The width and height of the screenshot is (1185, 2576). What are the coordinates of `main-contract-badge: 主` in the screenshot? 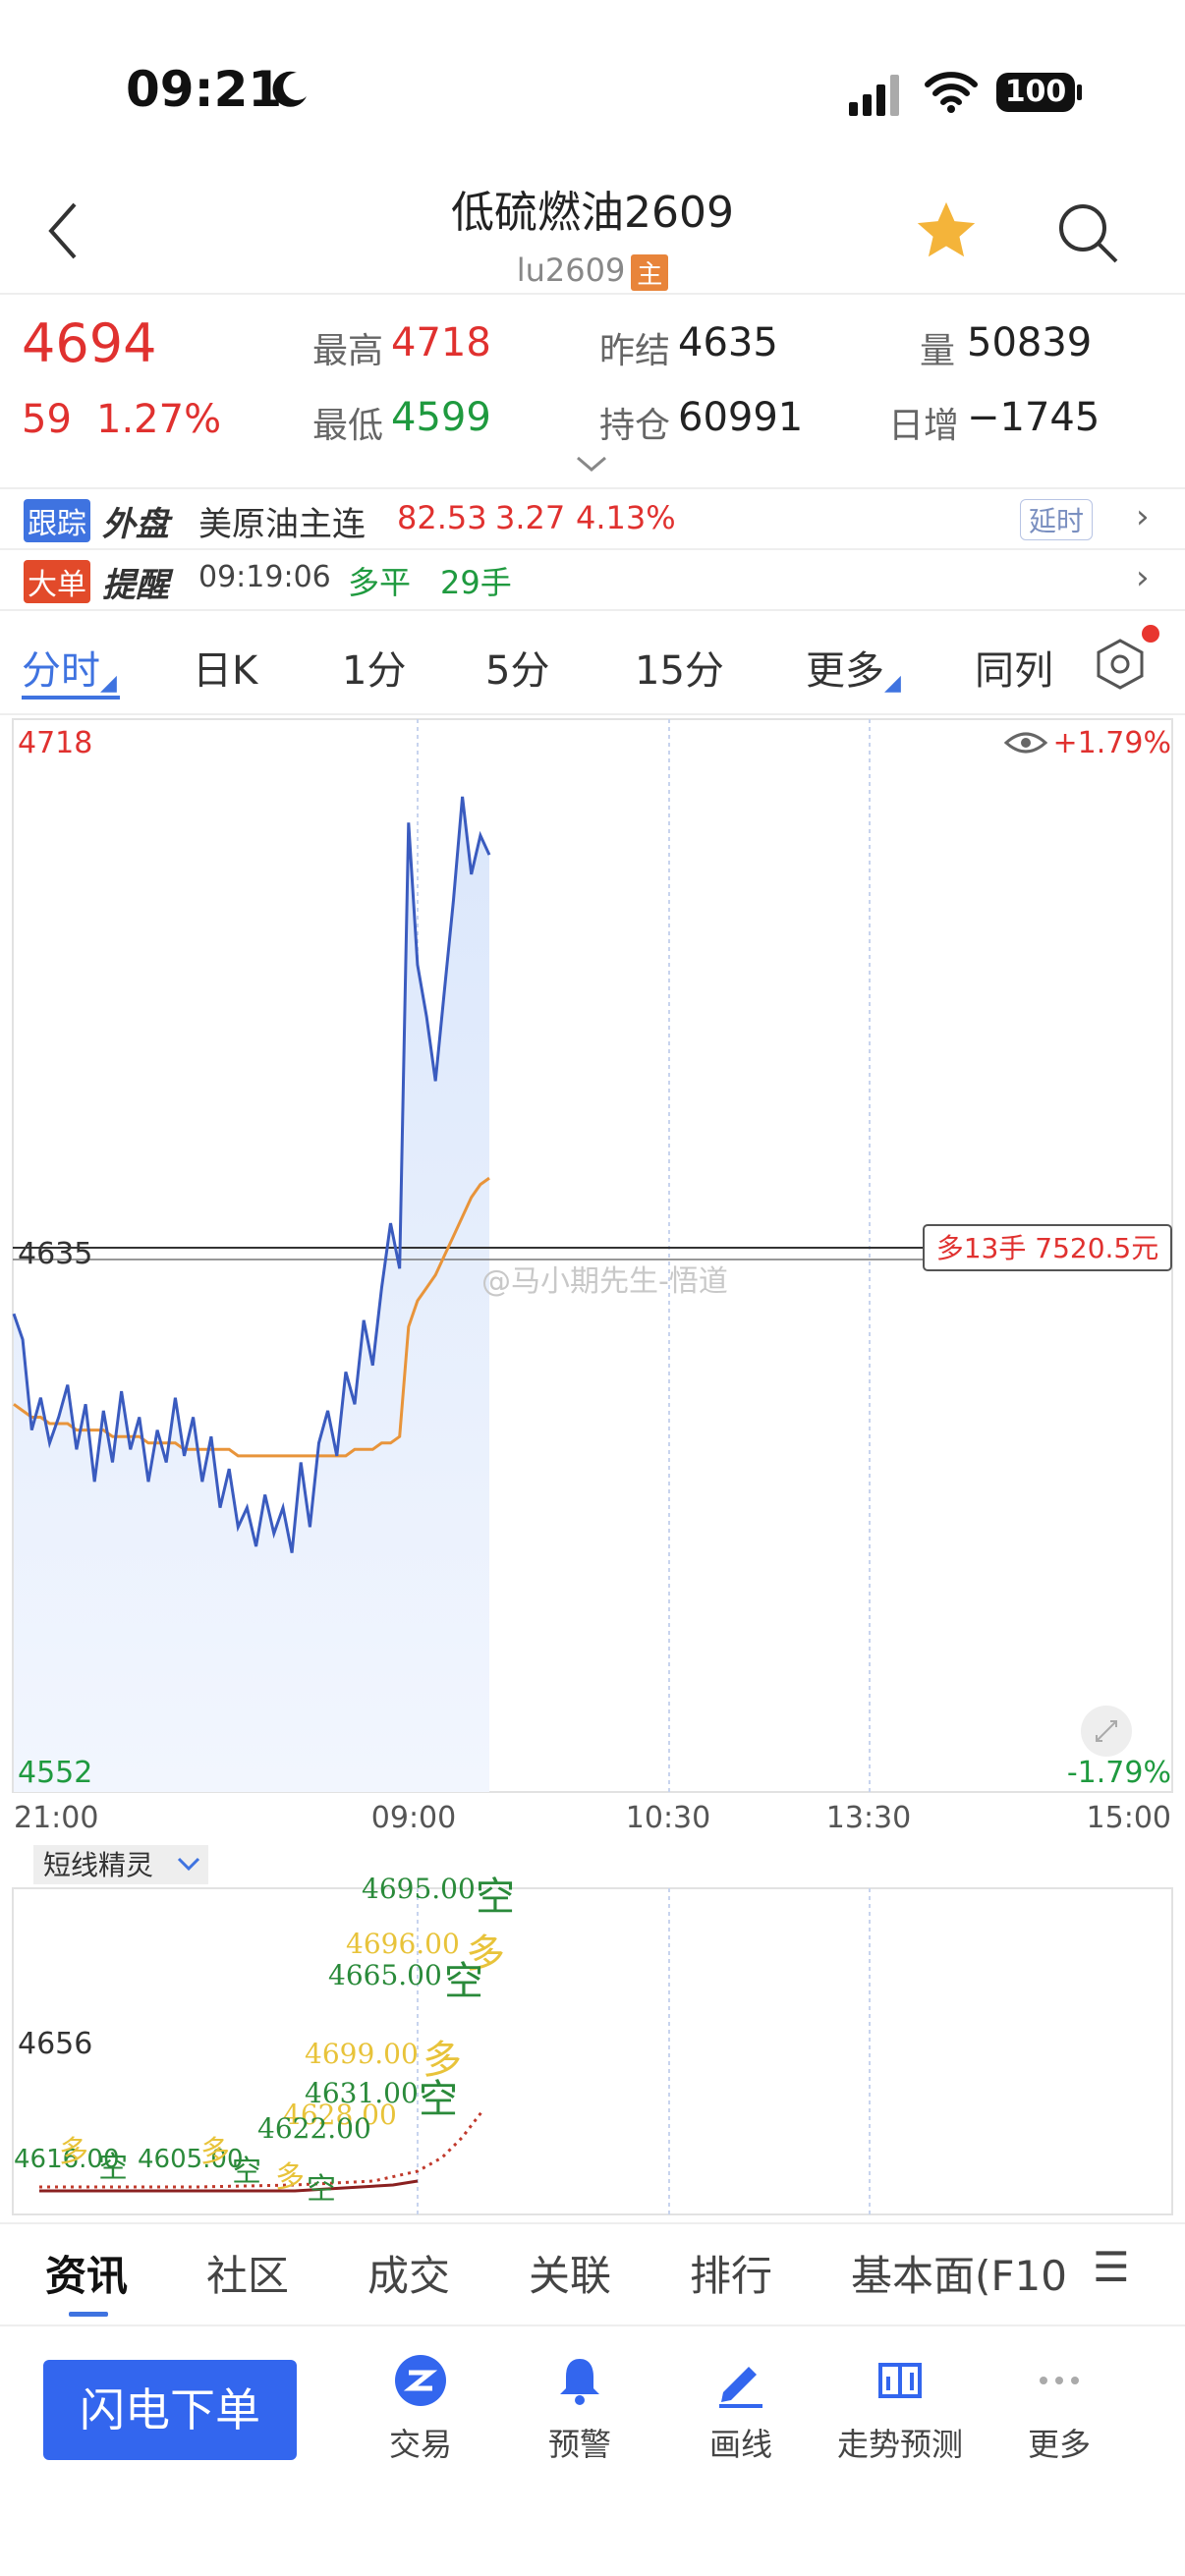 It's located at (650, 272).